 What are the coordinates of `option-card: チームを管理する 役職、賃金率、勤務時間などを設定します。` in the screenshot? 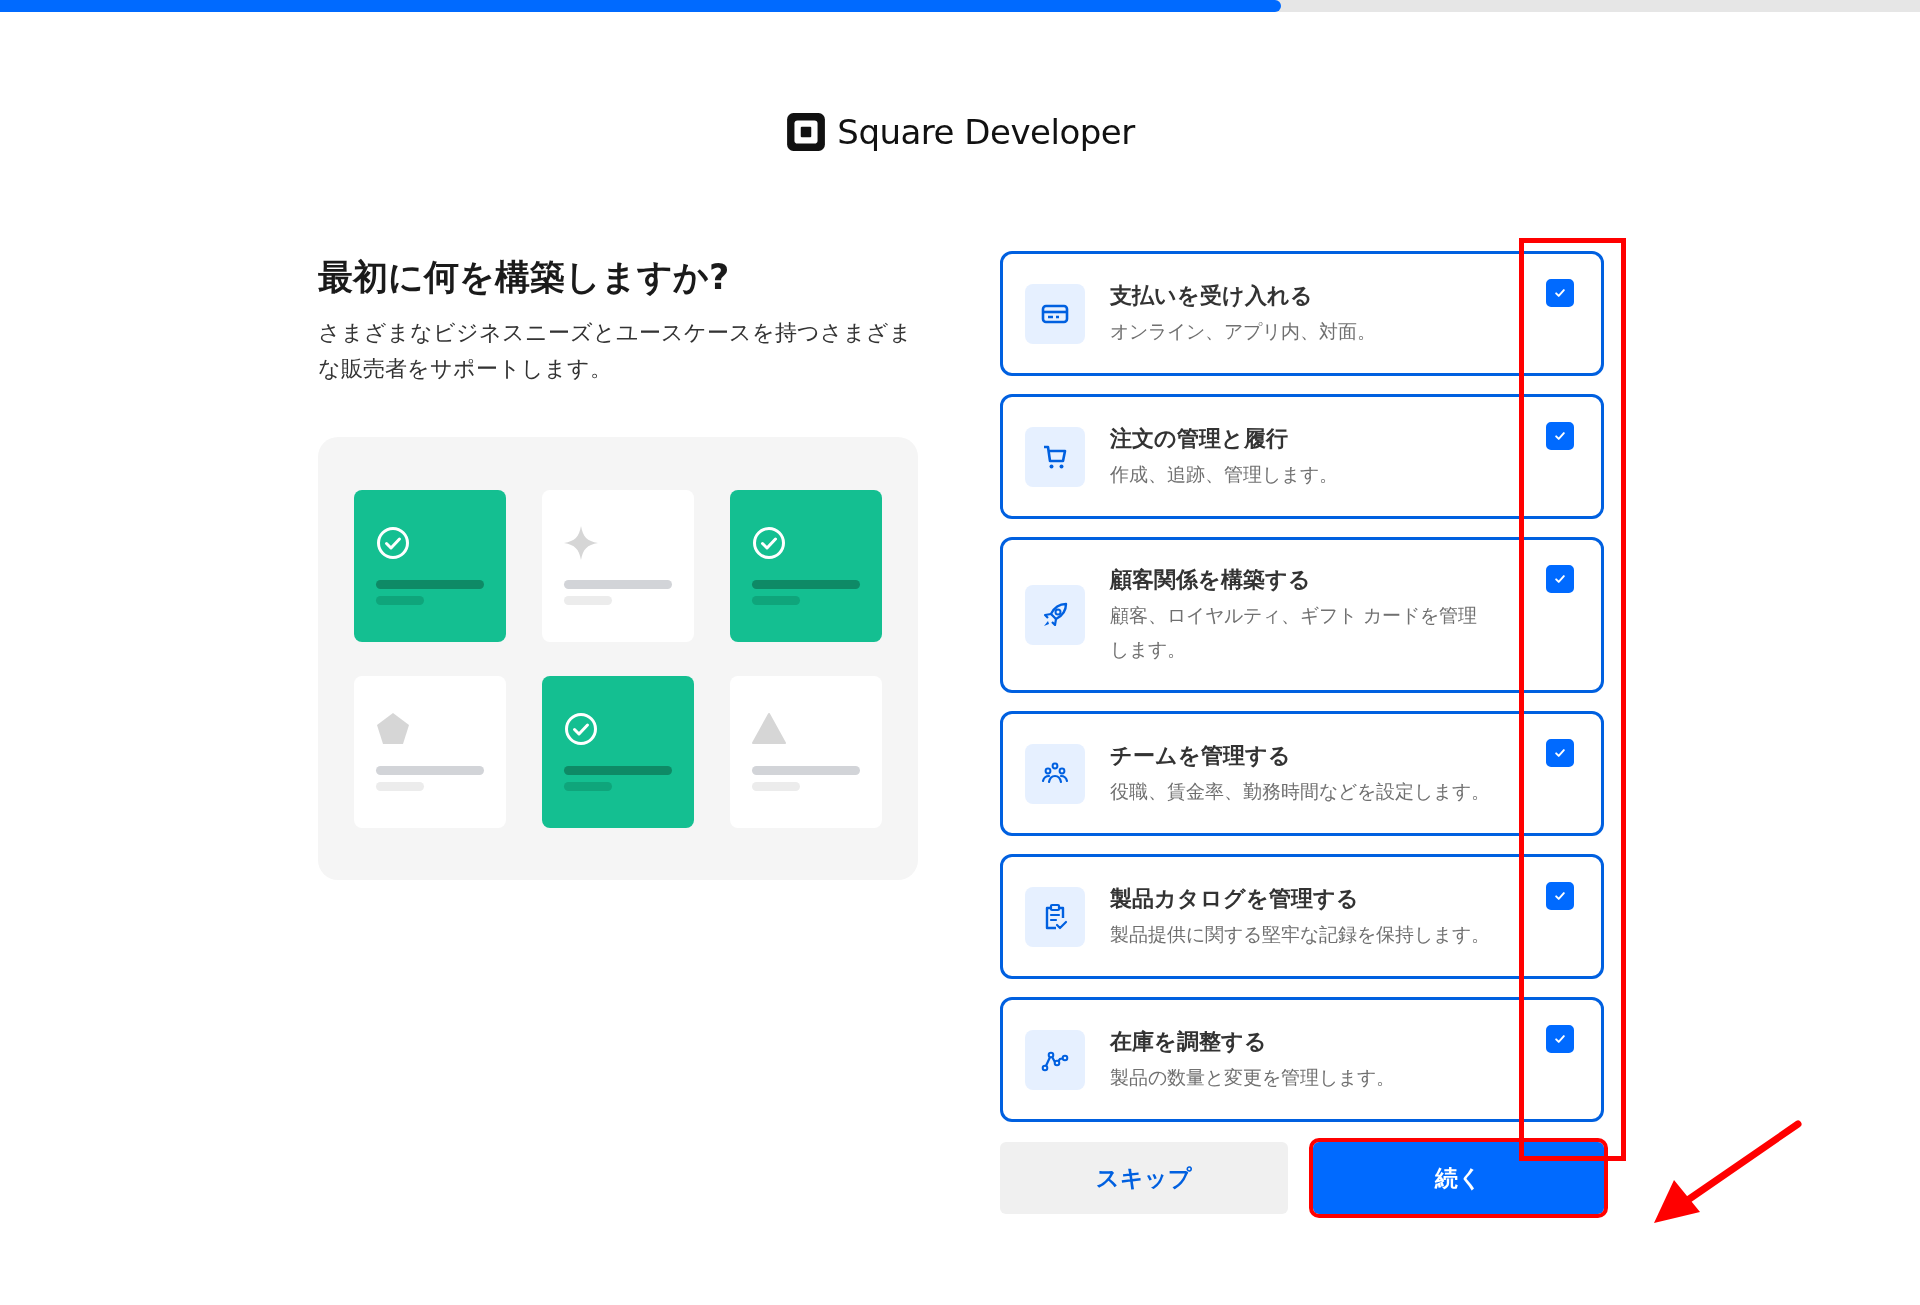 It's located at (1302, 773).